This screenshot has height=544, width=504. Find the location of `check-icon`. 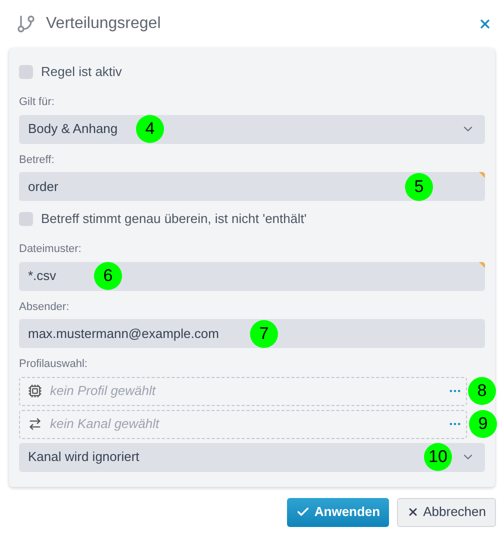

check-icon is located at coordinates (303, 512).